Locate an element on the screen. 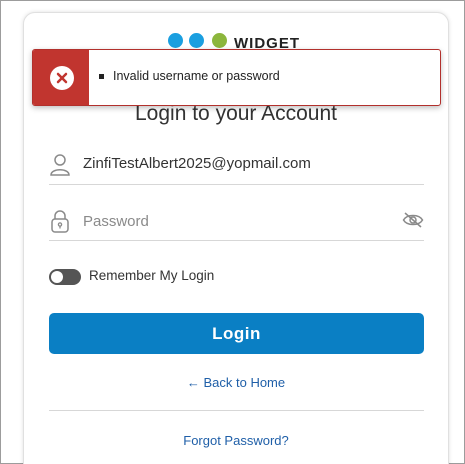  alert-side-bar is located at coordinates (61, 77).